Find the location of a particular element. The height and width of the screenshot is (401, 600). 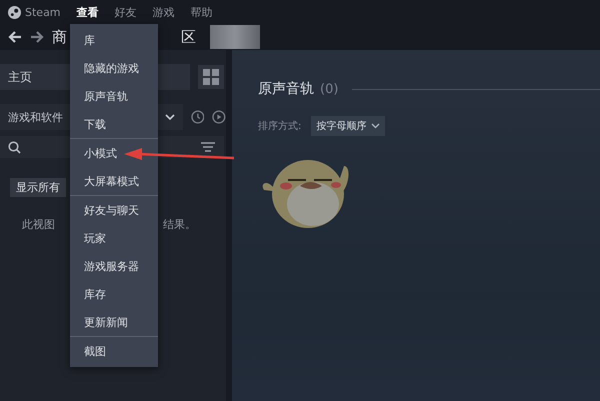

empty-message: 结果。 is located at coordinates (179, 224).